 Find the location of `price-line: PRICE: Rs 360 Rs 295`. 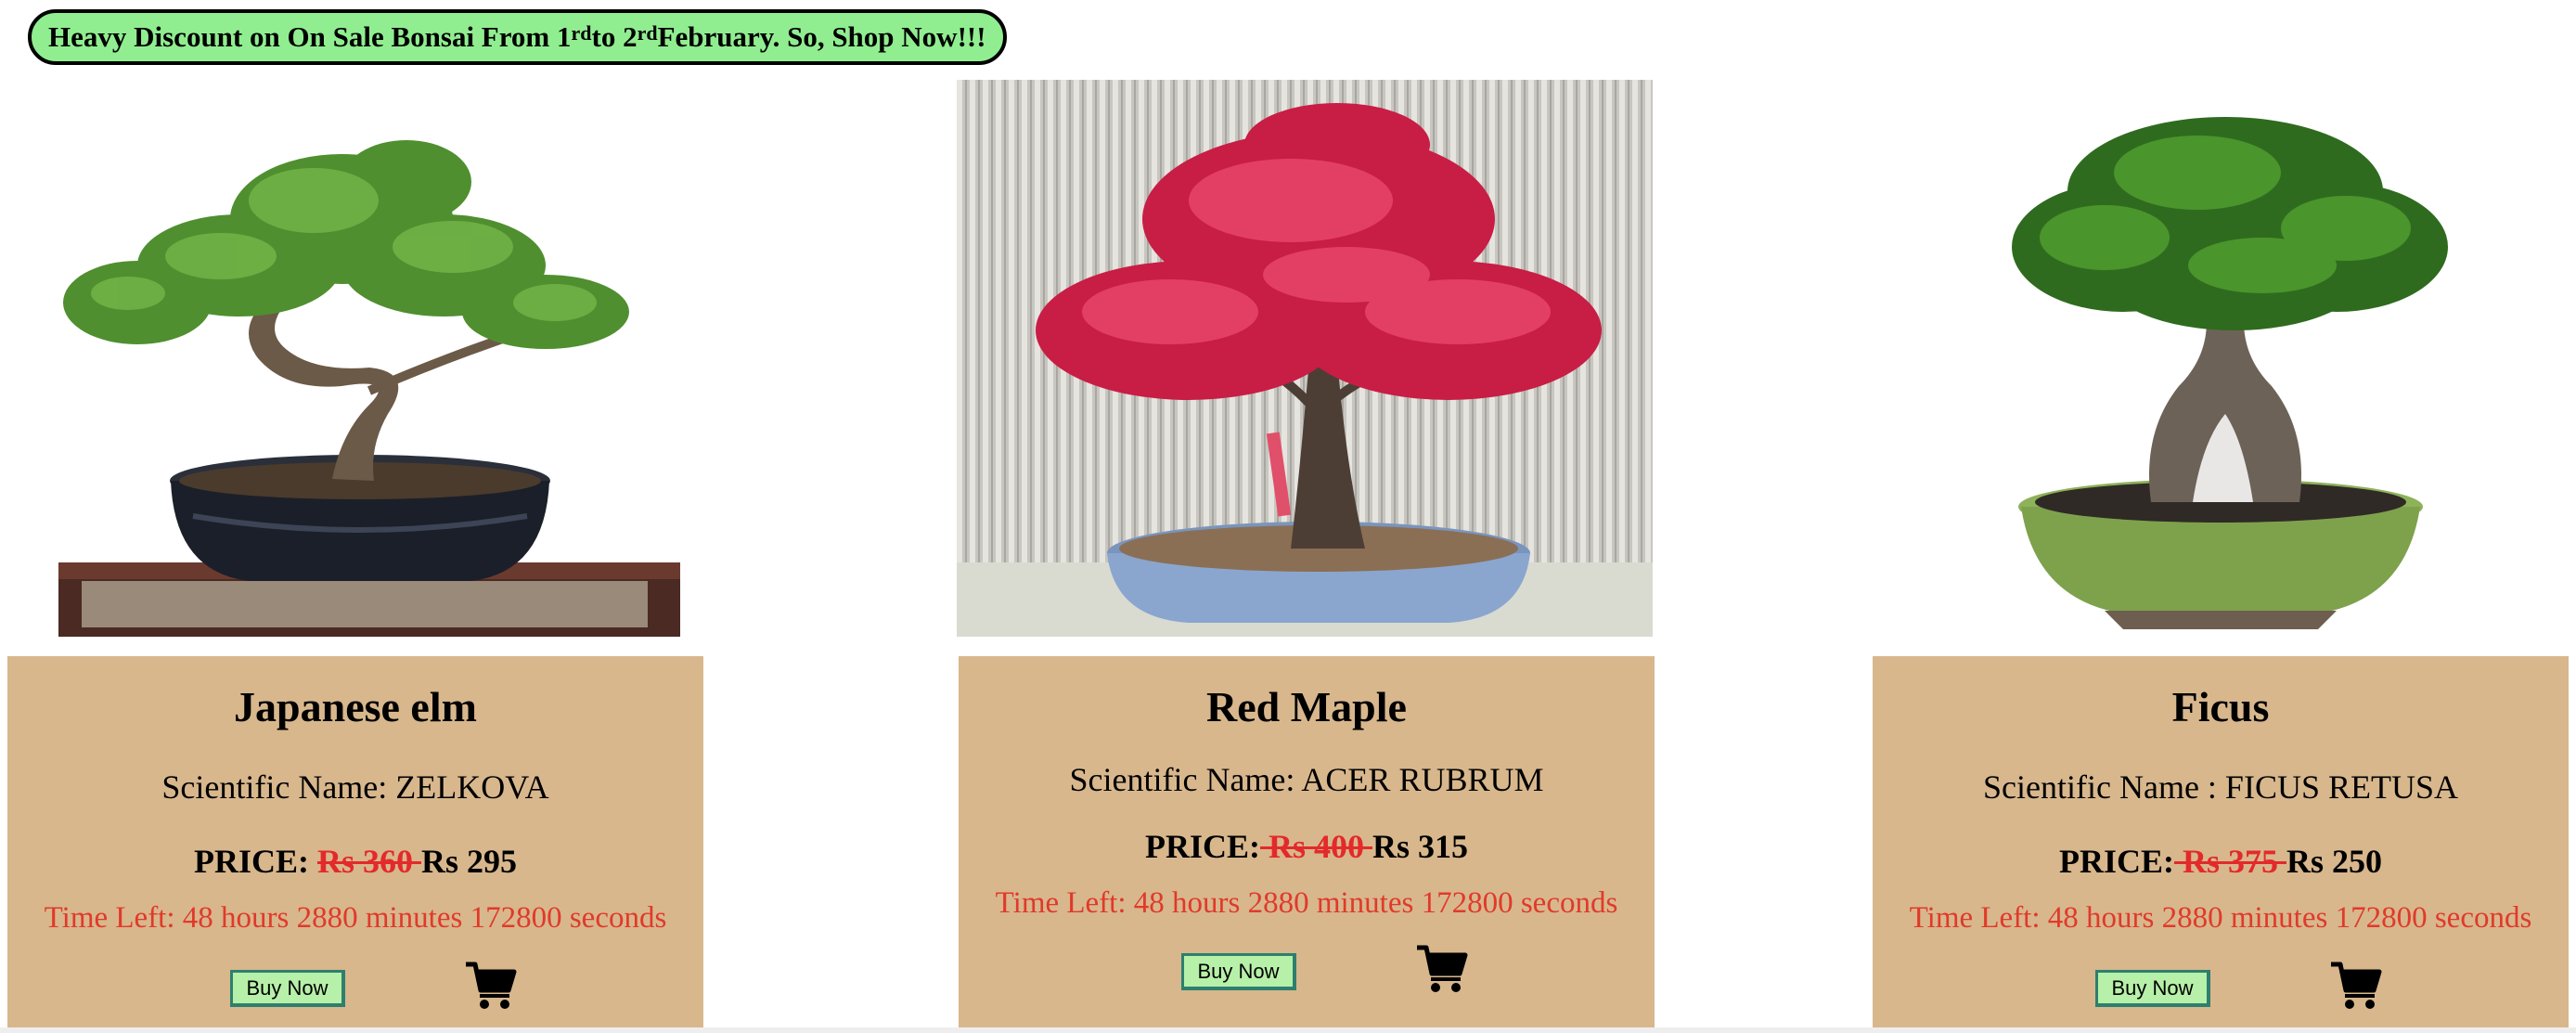

price-line: PRICE: Rs 360 Rs 295 is located at coordinates (355, 861).